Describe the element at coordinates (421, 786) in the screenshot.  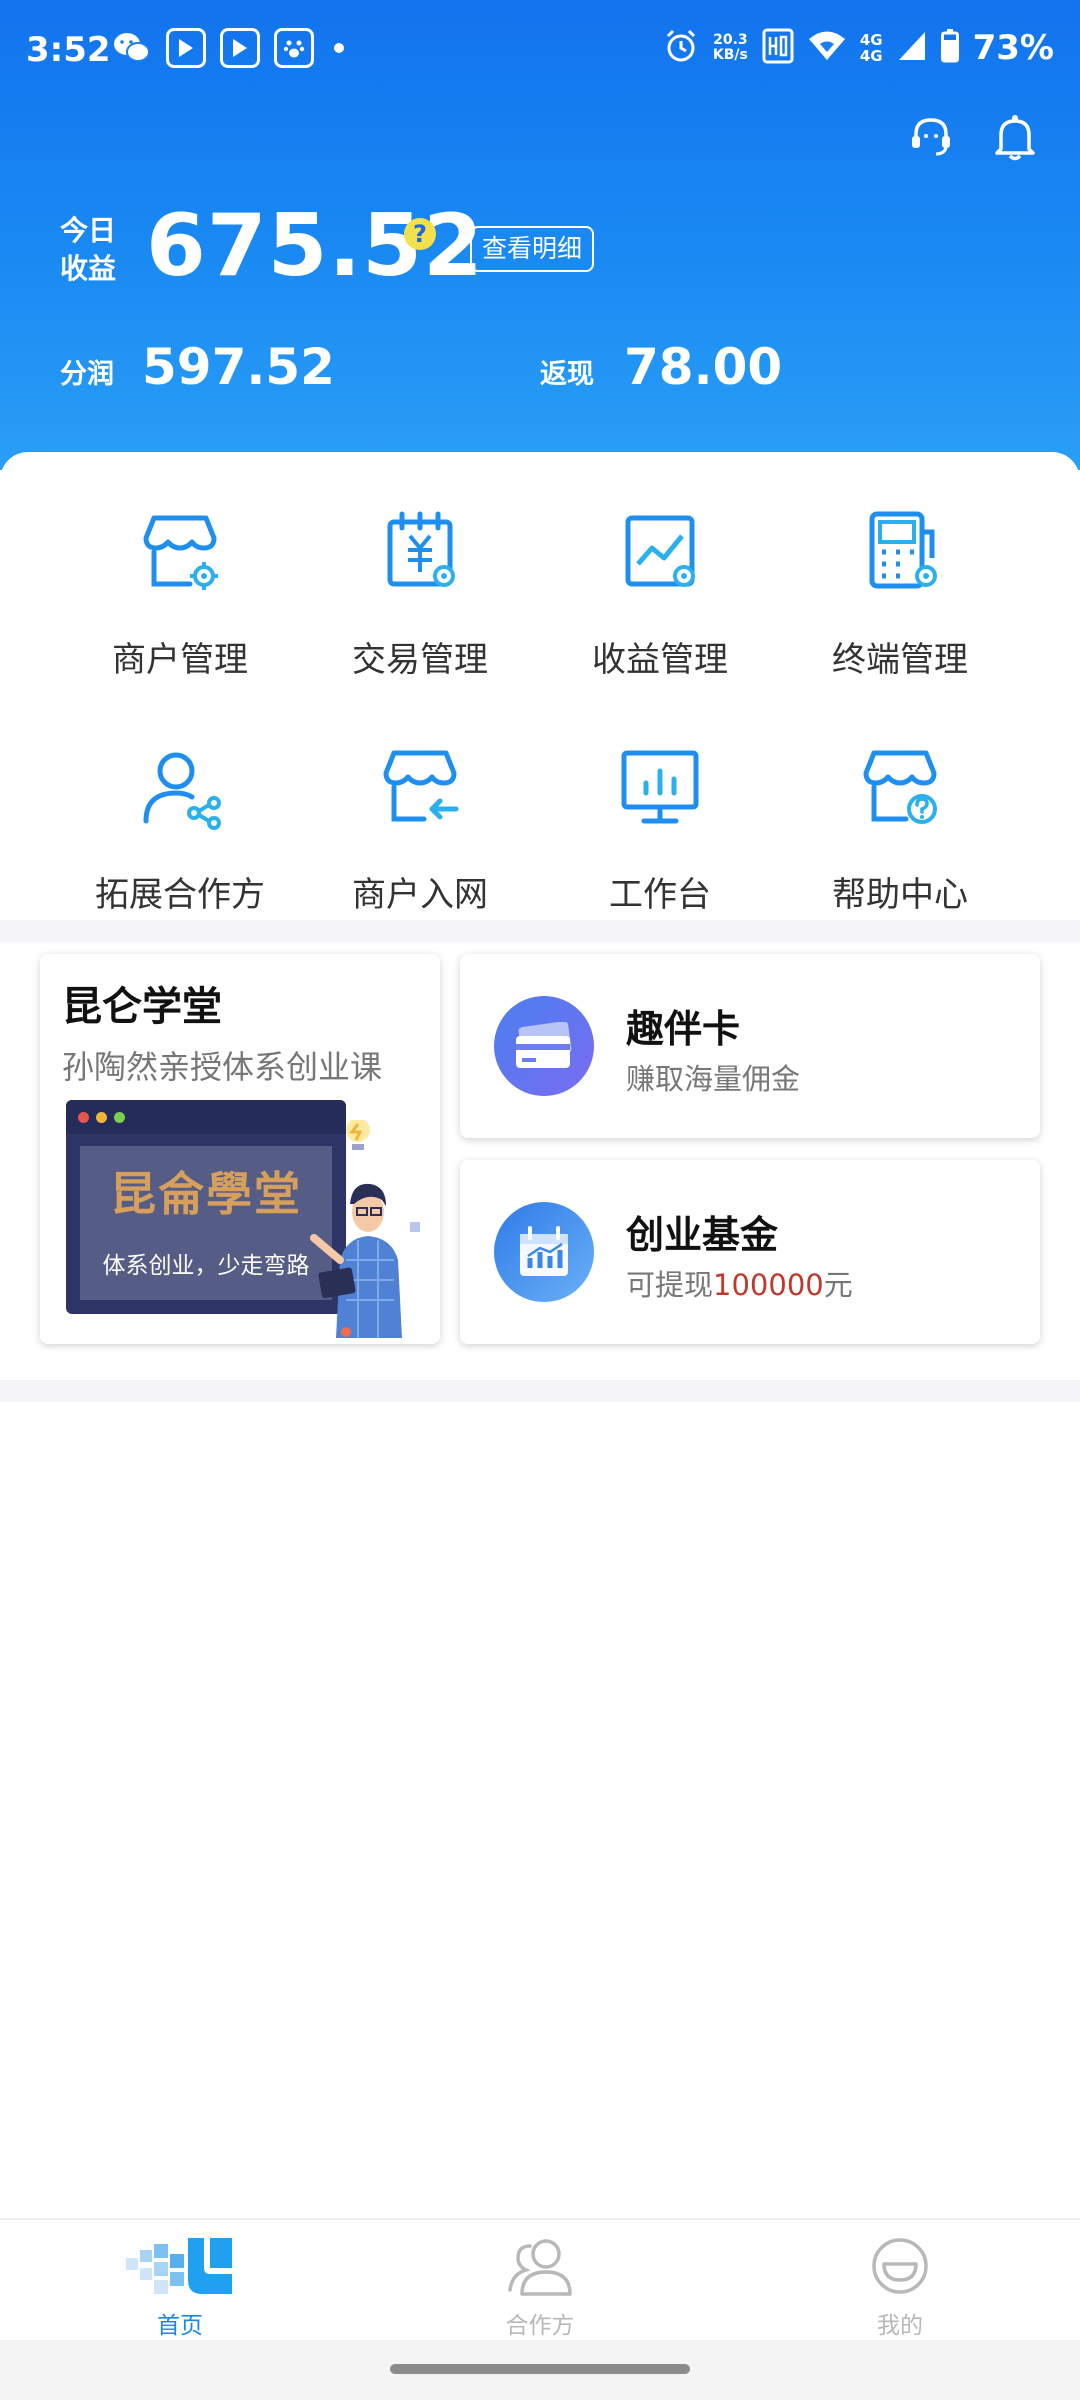
I see `merchant-onboarding-icon` at that location.